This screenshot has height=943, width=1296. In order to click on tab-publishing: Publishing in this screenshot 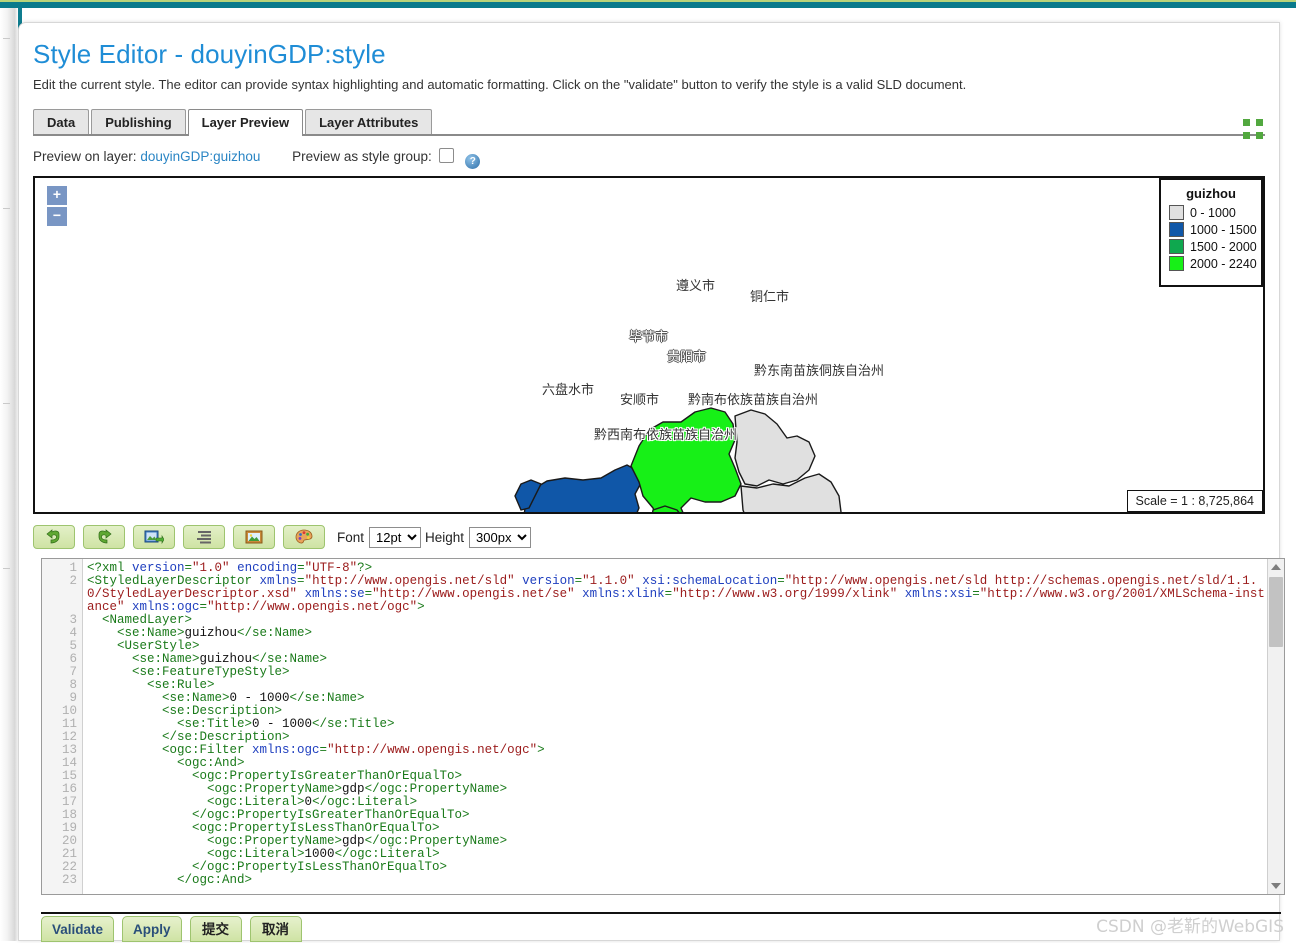, I will do `click(138, 121)`.